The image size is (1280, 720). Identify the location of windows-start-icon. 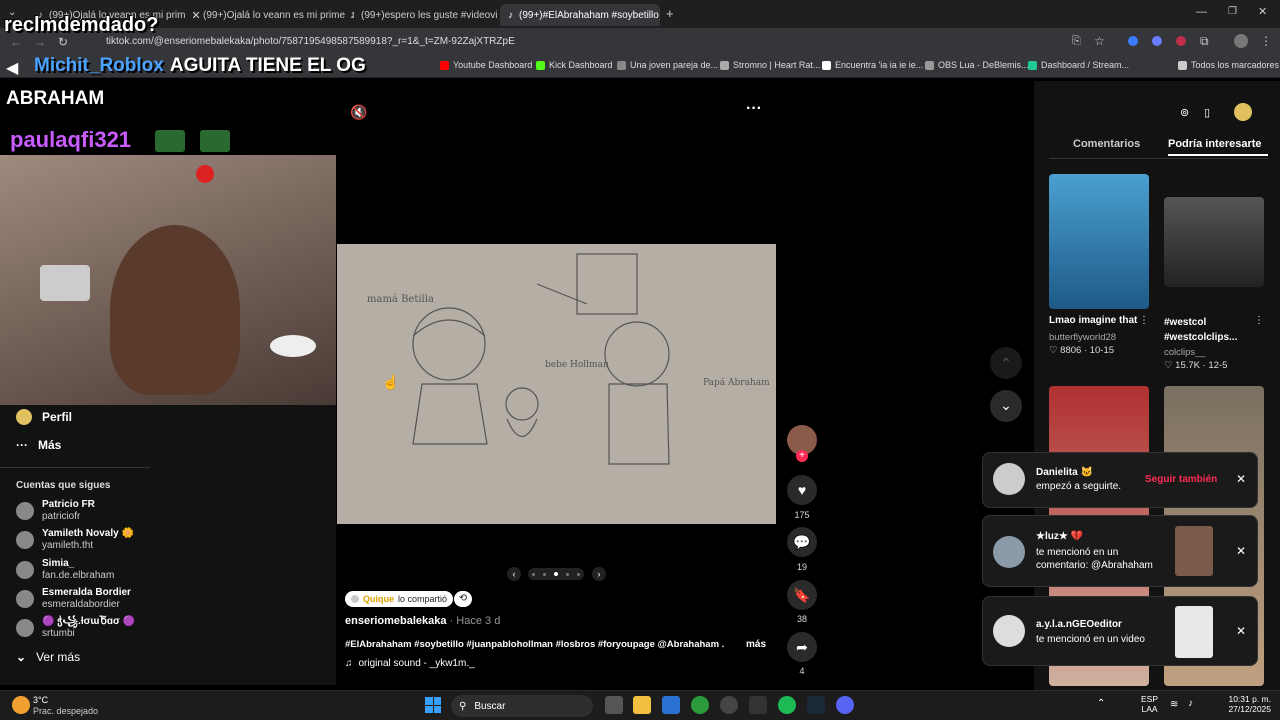
(433, 705).